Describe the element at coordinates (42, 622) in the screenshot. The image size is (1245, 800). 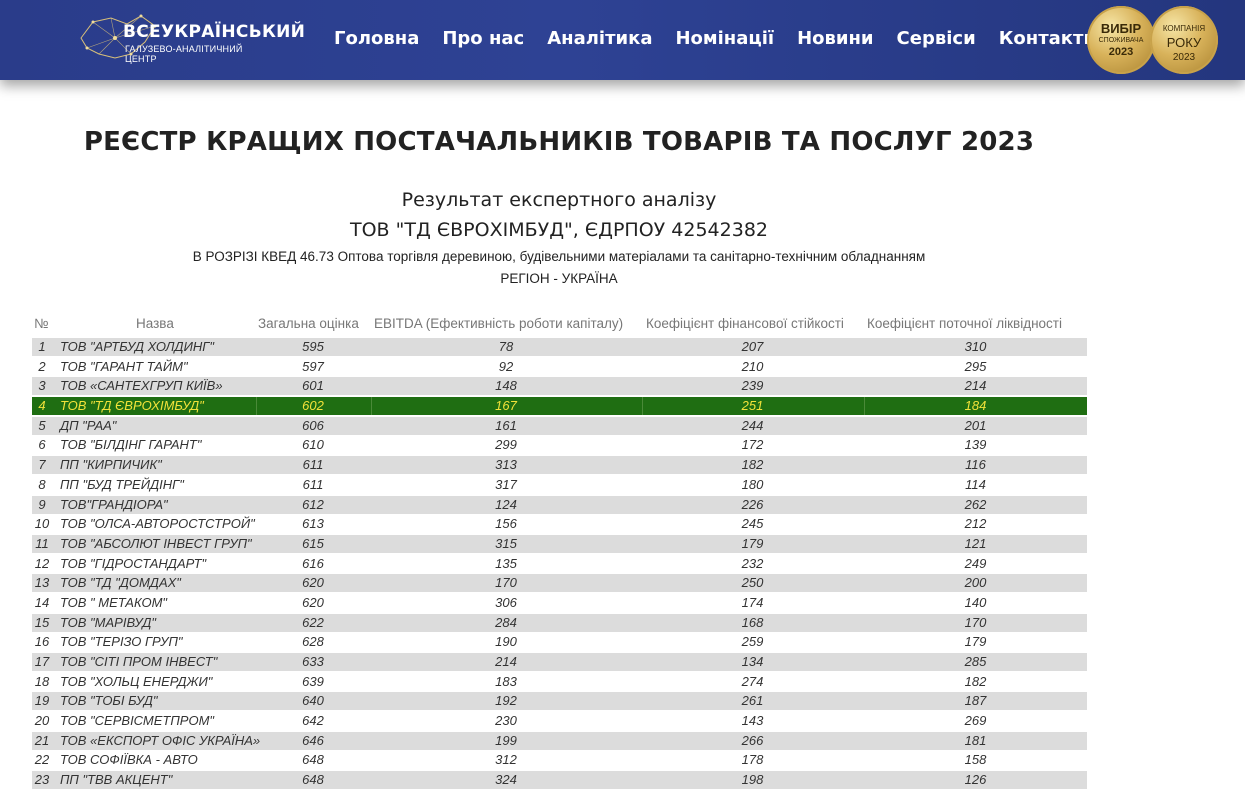
I see `row-number: 15` at that location.